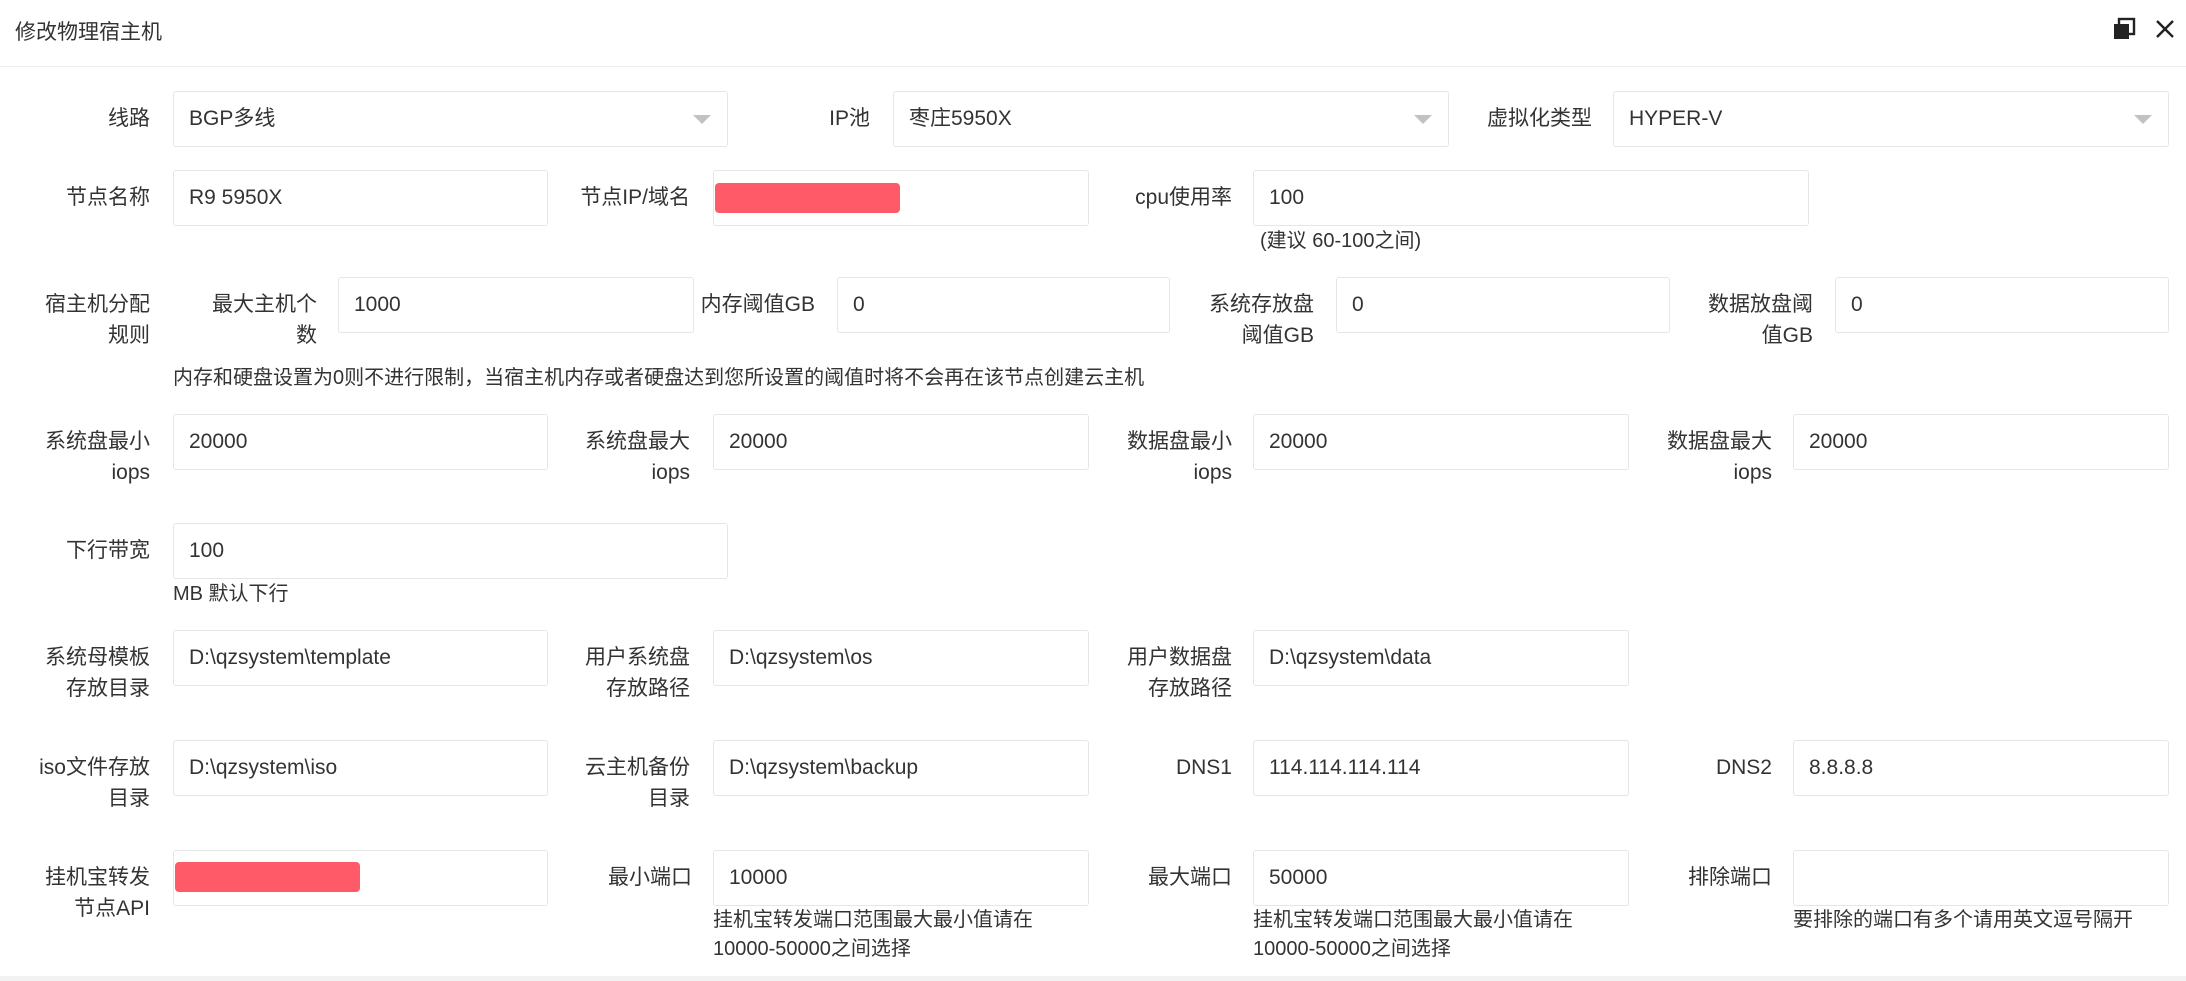 This screenshot has height=981, width=2186. What do you see at coordinates (1345, 767) in the screenshot?
I see `dns1-value: 114.114.114.114` at bounding box center [1345, 767].